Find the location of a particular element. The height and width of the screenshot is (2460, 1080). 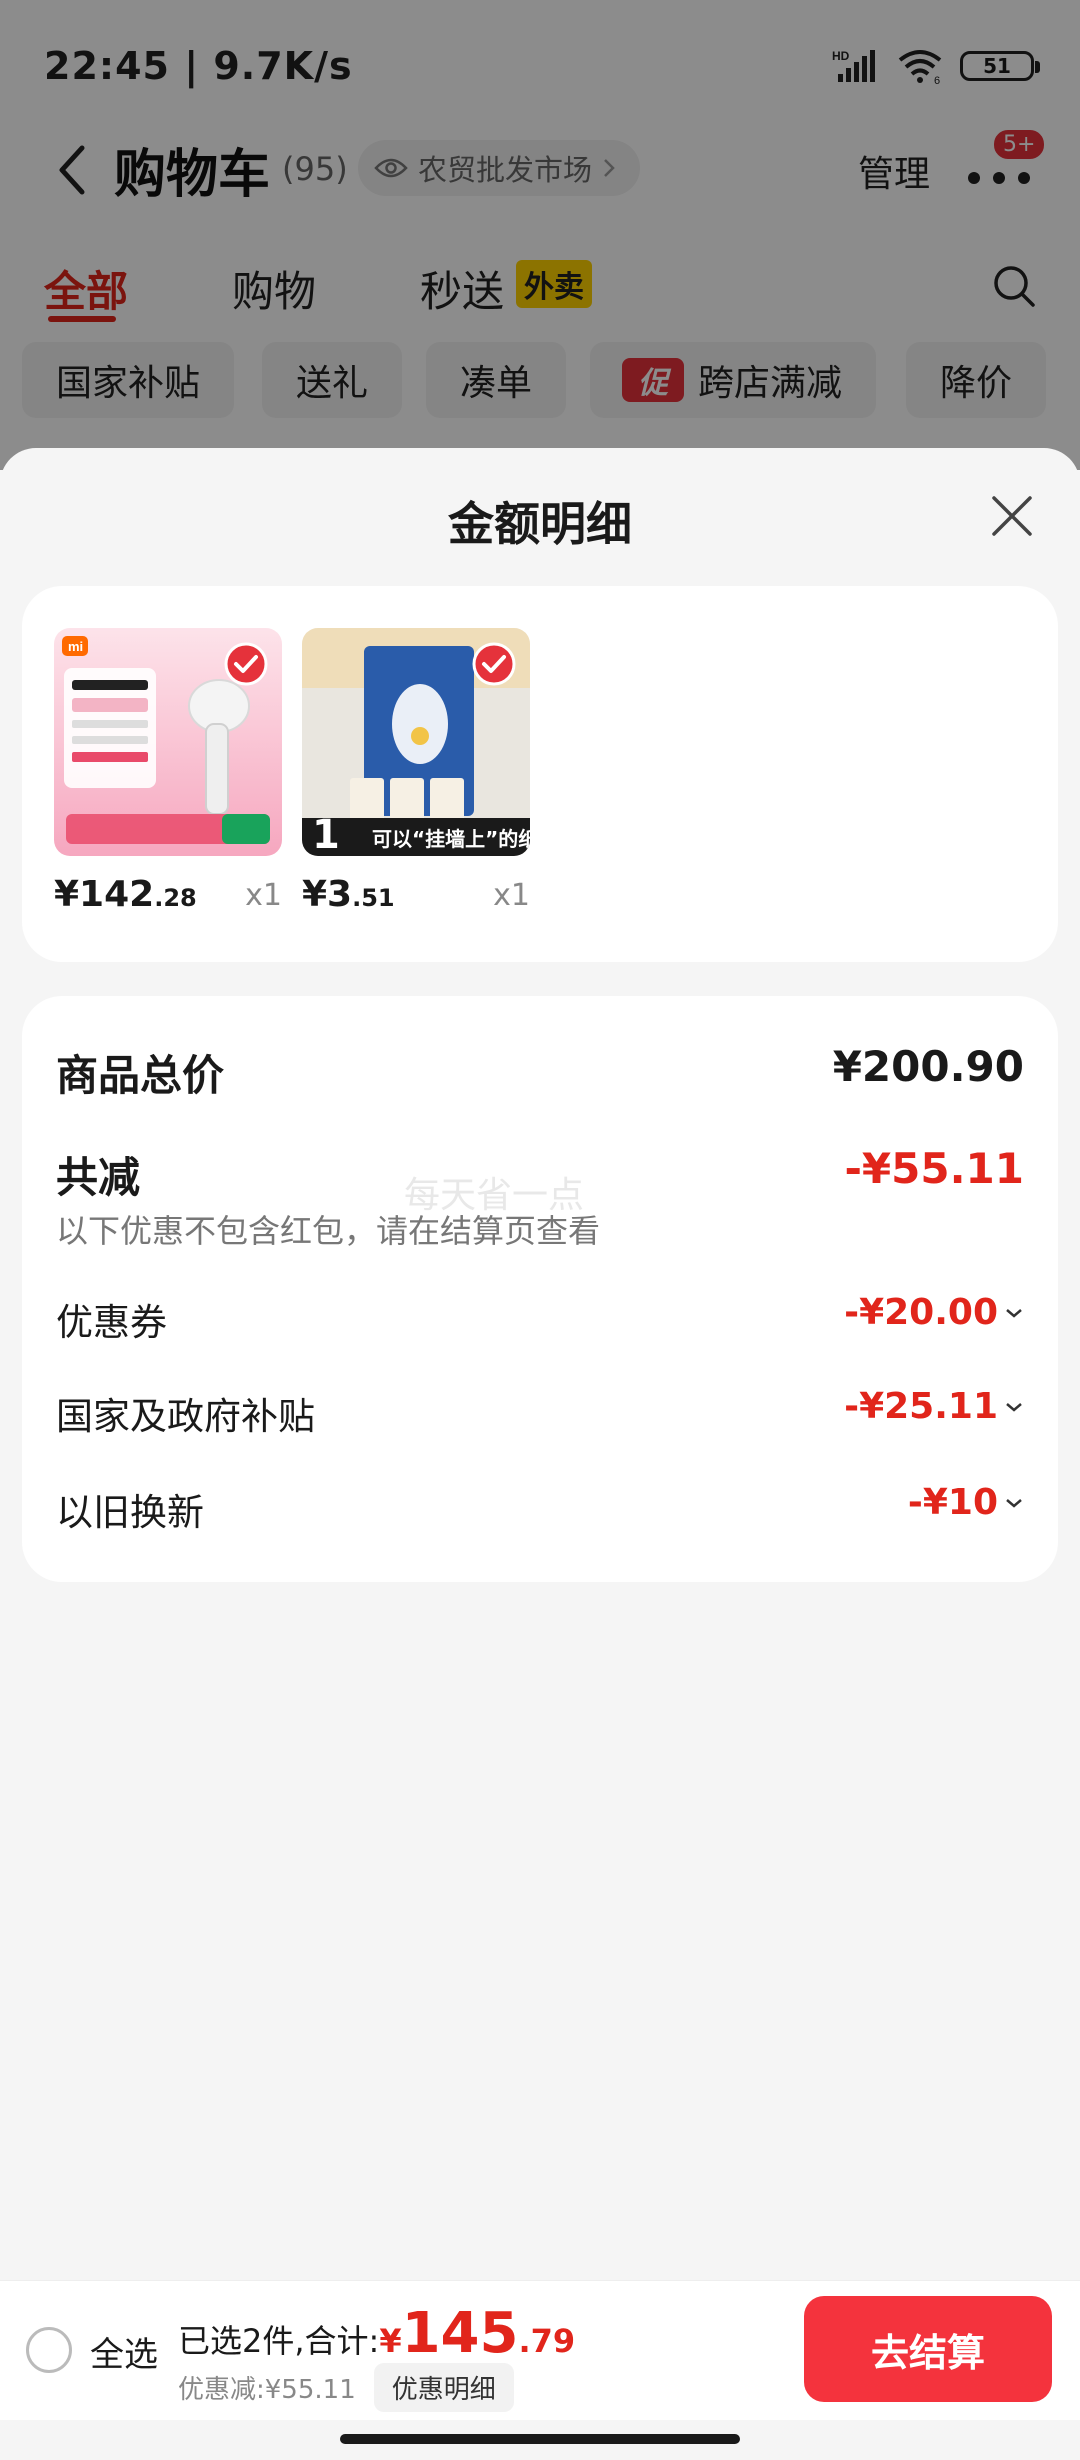

trade-in-row: 以旧换新 -¥10 is located at coordinates (540, 1509).